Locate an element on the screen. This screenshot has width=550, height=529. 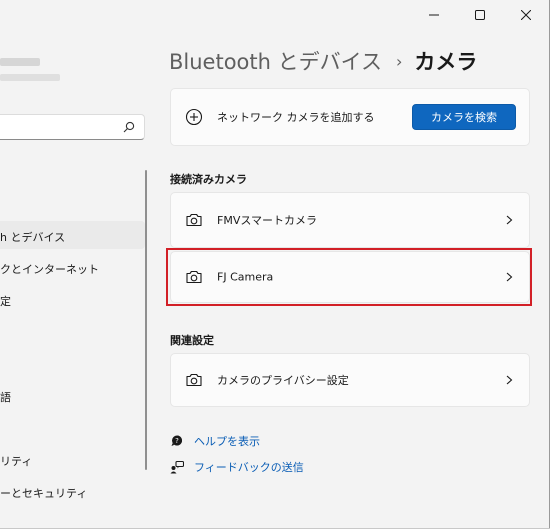
user-name-blurred is located at coordinates (20, 62).